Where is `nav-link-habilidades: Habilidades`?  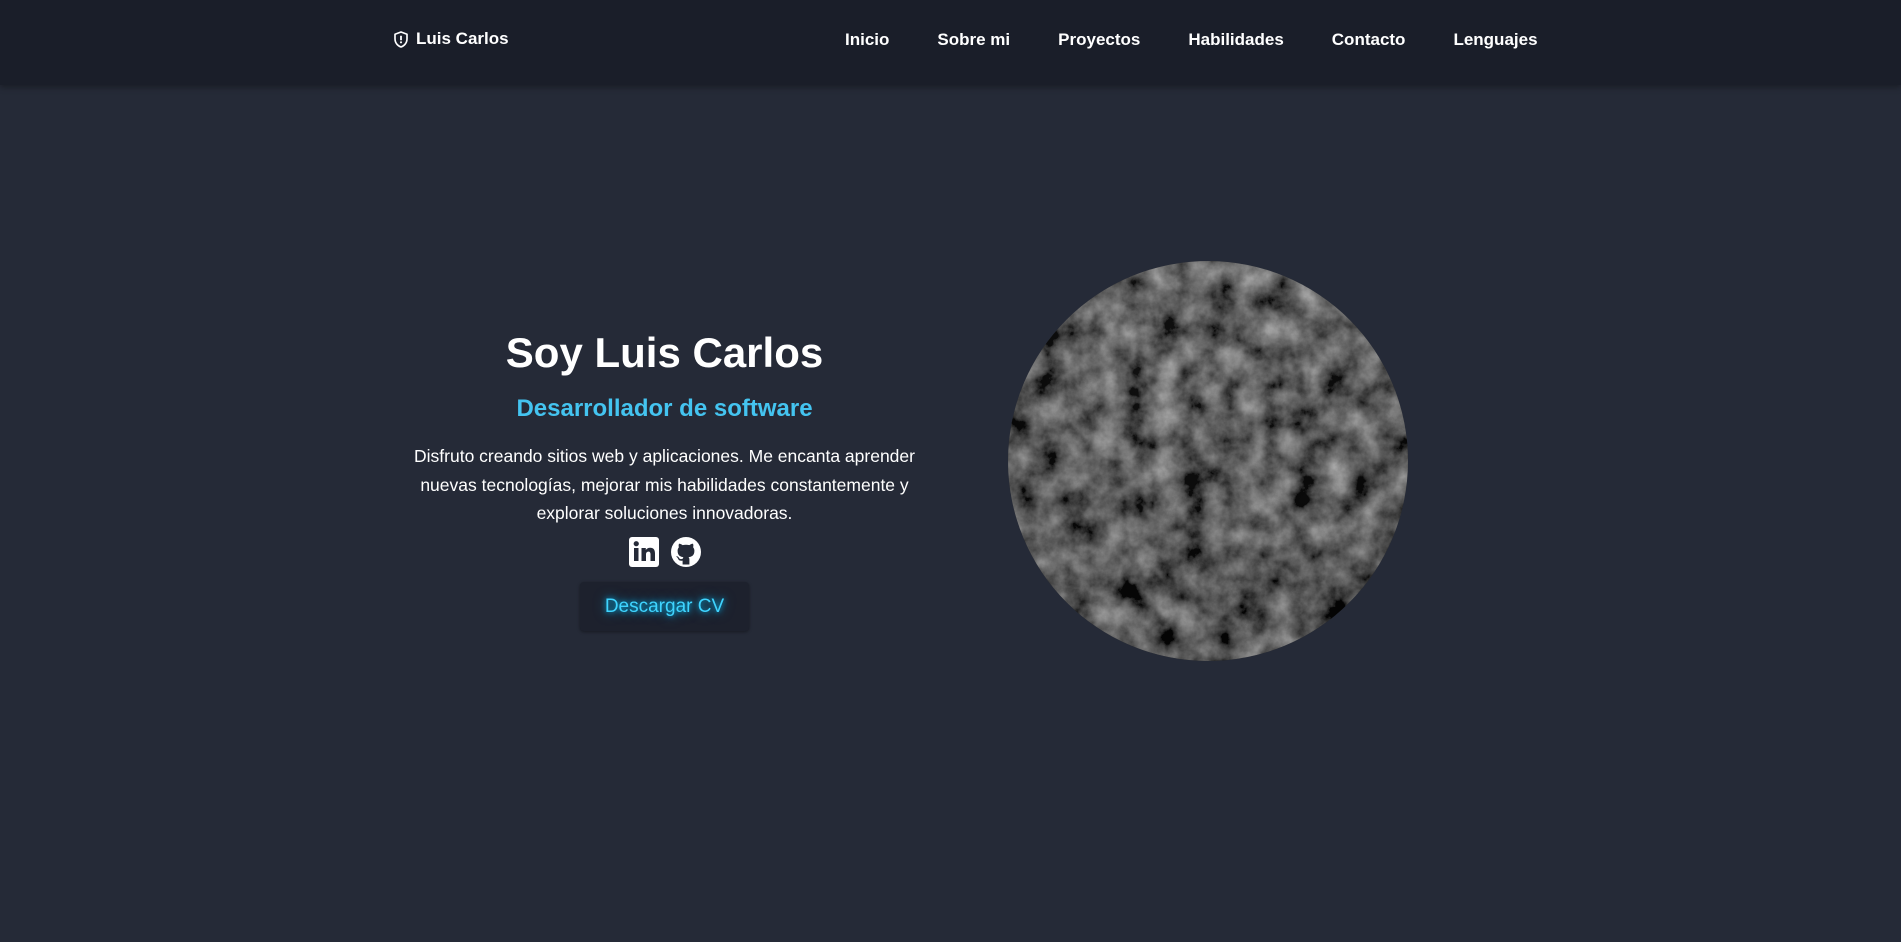
nav-link-habilidades: Habilidades is located at coordinates (1235, 40).